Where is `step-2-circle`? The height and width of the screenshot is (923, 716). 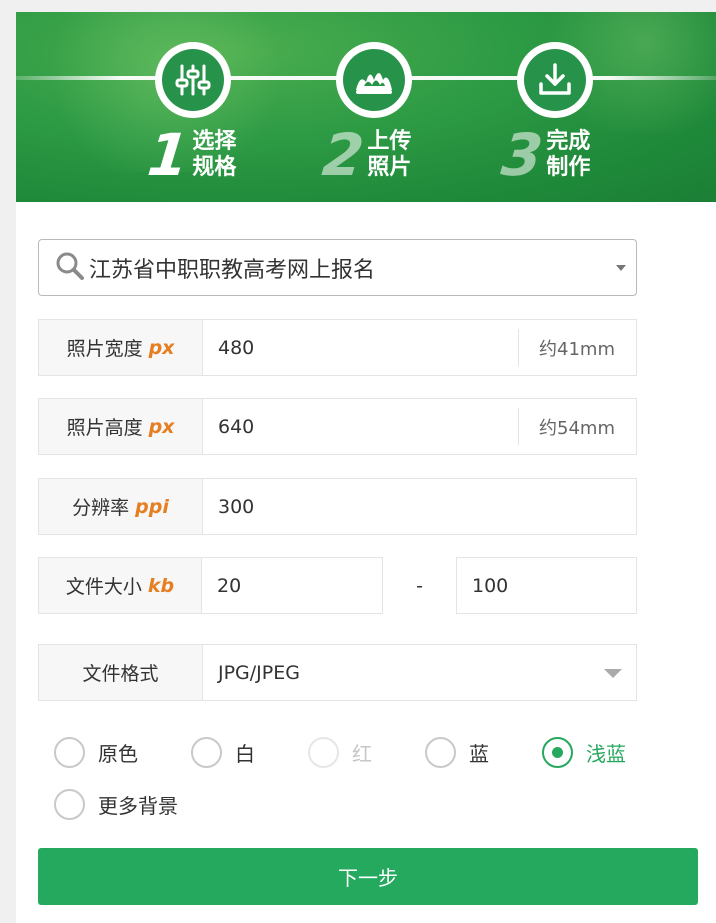
step-2-circle is located at coordinates (374, 80).